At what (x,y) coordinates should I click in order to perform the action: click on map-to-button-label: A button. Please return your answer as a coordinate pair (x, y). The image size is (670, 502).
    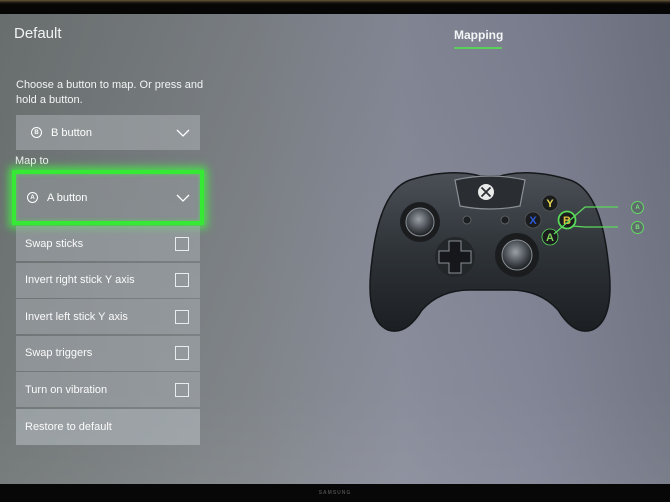
    Looking at the image, I should click on (67, 197).